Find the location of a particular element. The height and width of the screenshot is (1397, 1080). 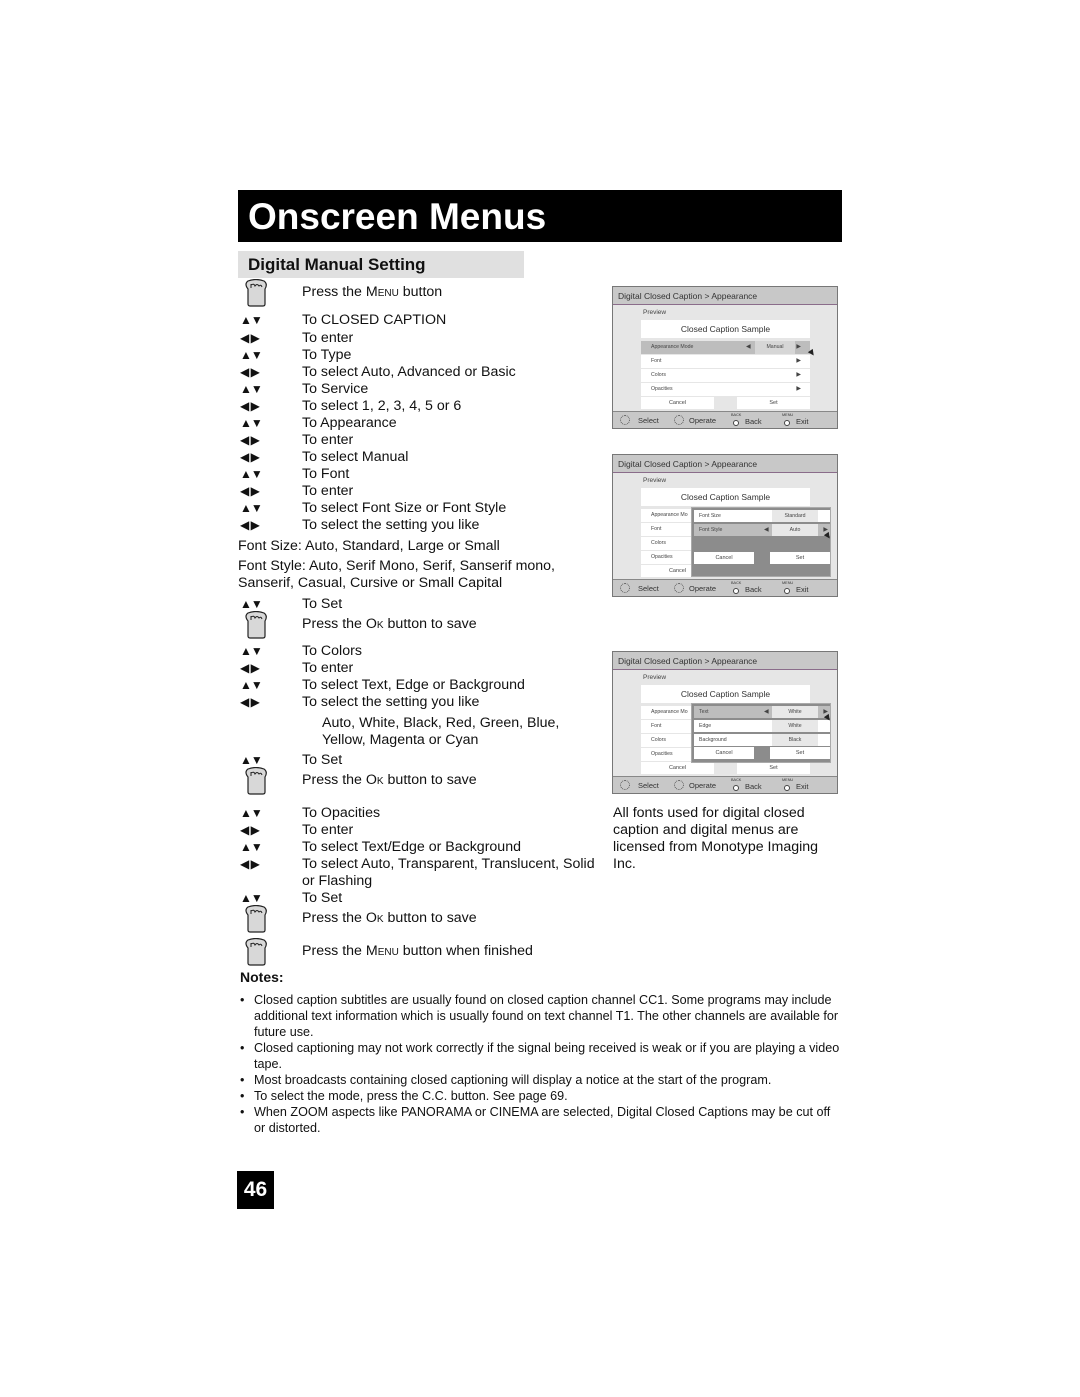

submenu-row-font-style: Font Style ◀ Auto ▶ is located at coordinates (762, 530).